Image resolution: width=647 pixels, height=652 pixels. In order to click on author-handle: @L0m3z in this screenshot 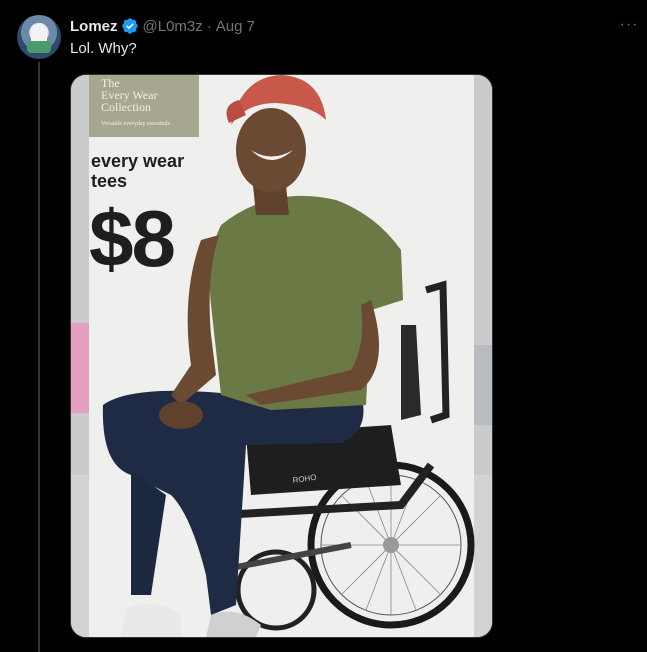, I will do `click(173, 26)`.